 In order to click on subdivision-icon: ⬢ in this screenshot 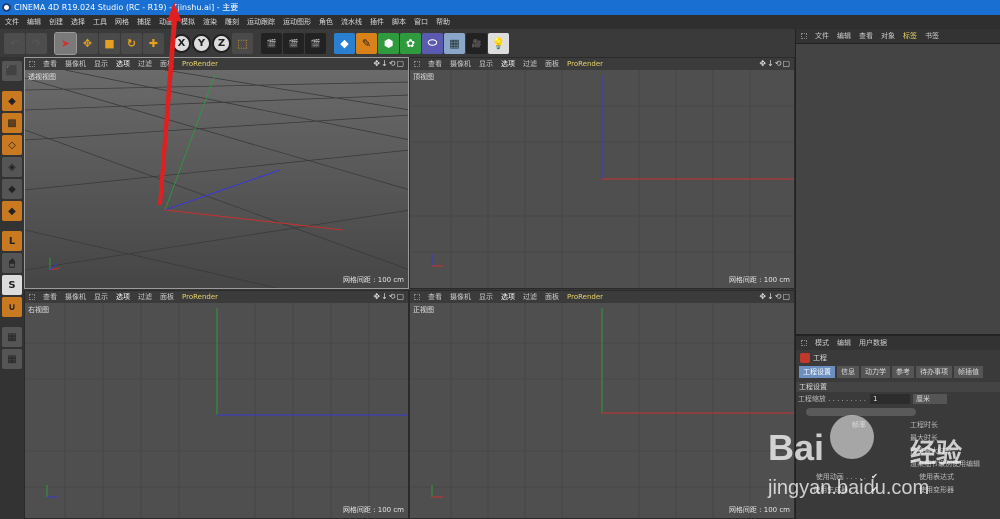, I will do `click(388, 43)`.